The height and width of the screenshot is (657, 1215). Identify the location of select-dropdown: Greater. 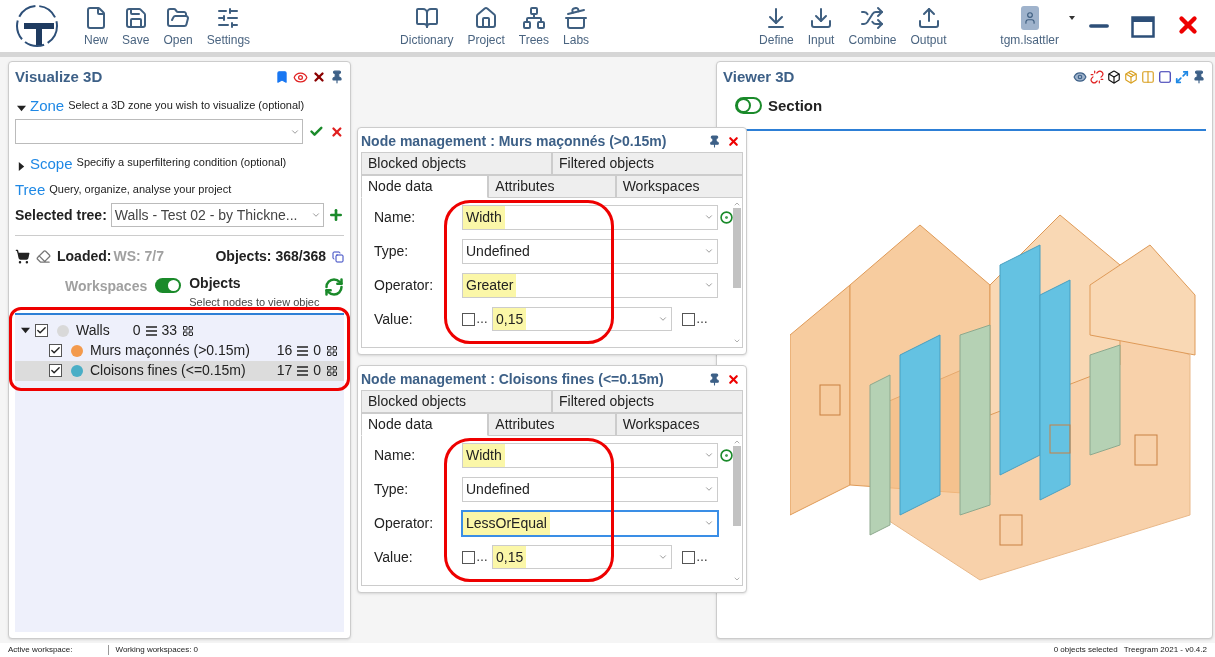
(590, 285).